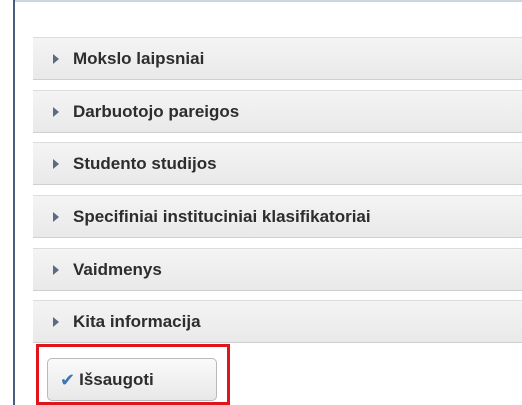  Describe the element at coordinates (137, 321) in the screenshot. I see `accordion-item-label: Kita informacija` at that location.